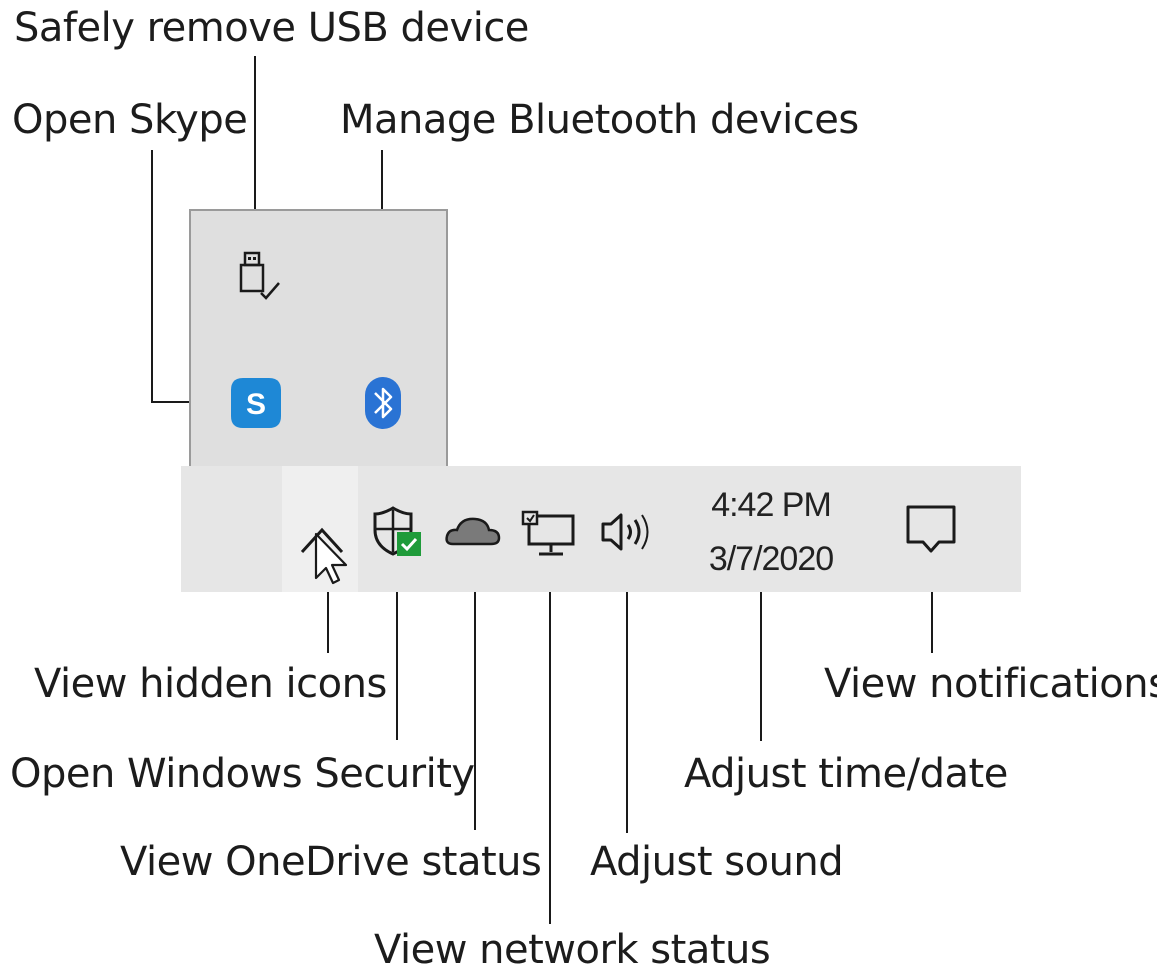 The width and height of the screenshot is (1157, 975). I want to click on label-view-notifications: View notifications, so click(990, 684).